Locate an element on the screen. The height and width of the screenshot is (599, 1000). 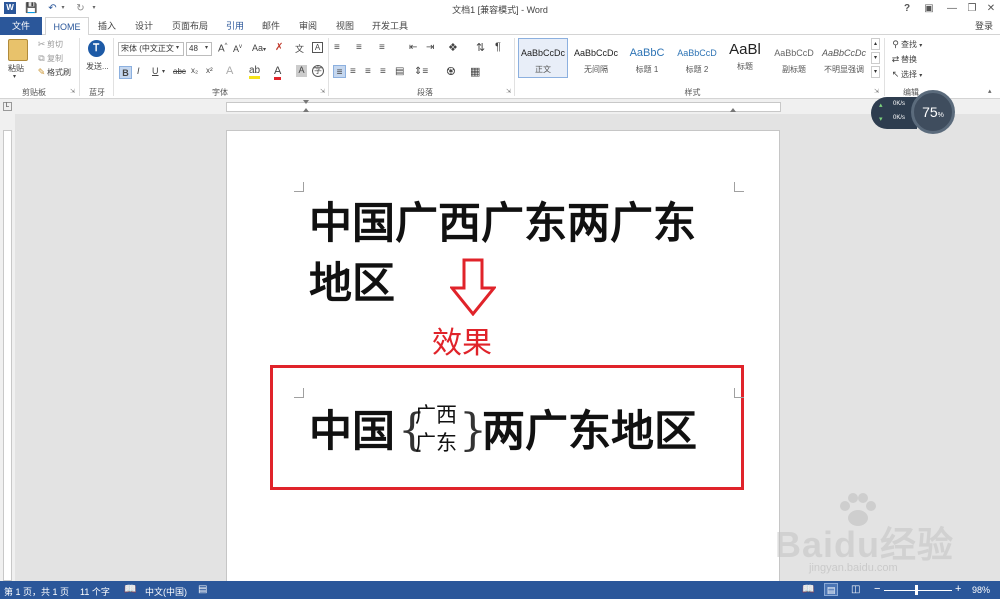
style-title: AaBl 标题 is located at coordinates (745, 58).